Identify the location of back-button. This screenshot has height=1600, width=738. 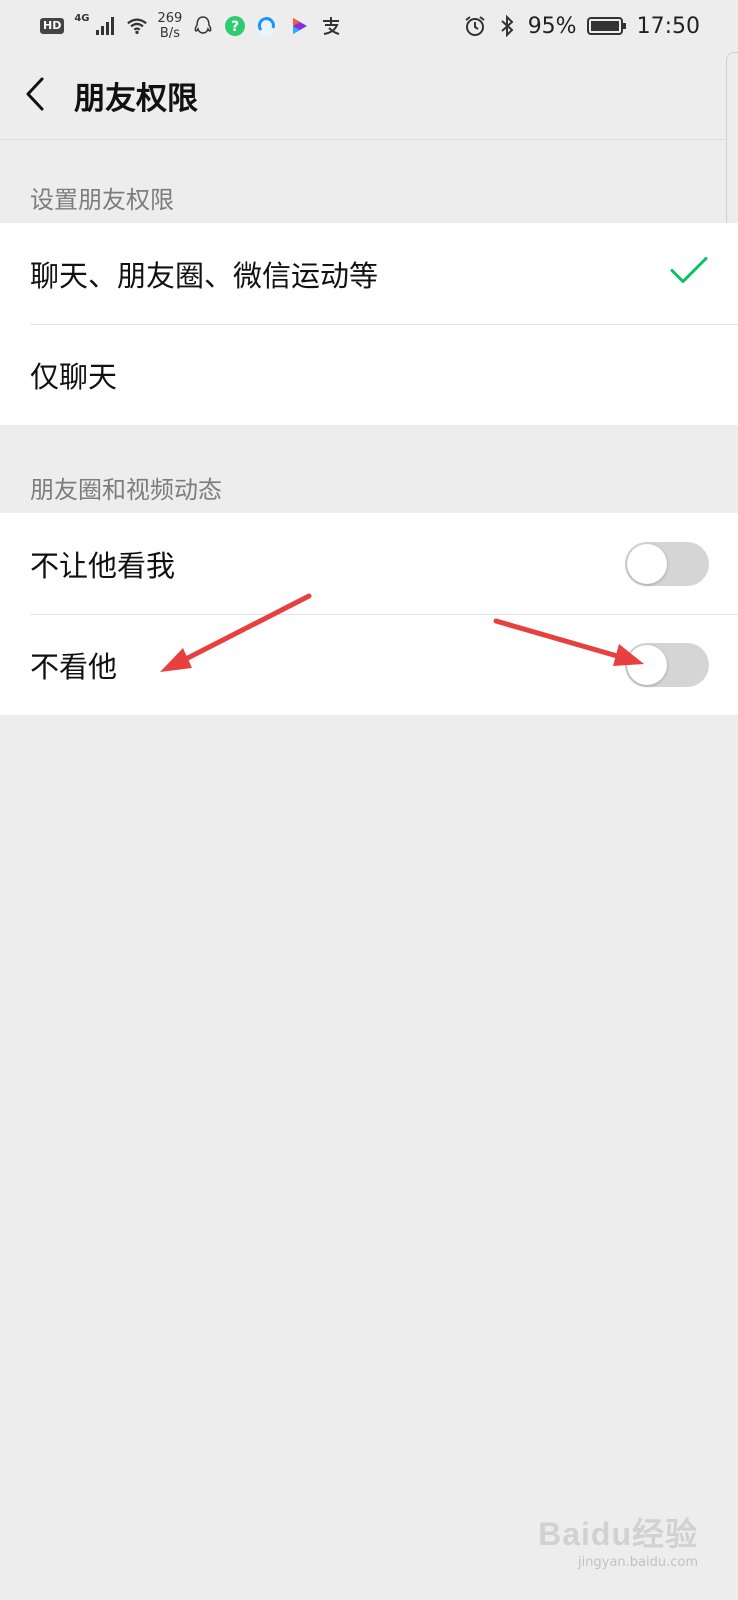
(35, 96).